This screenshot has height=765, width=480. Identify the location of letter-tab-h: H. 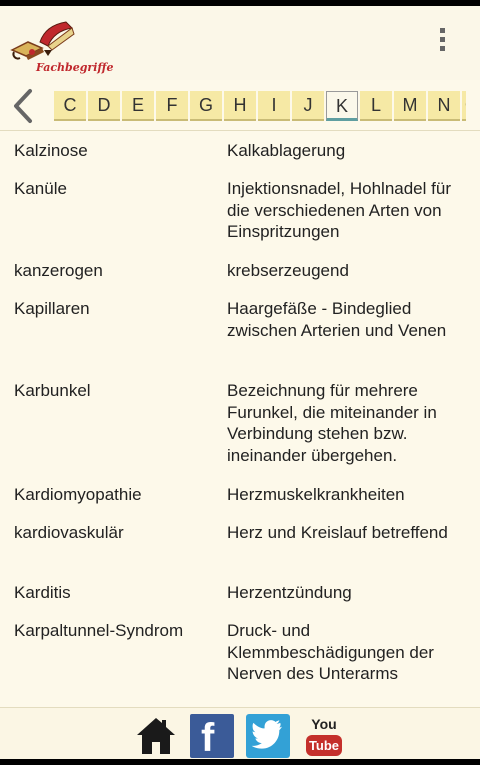
(240, 106).